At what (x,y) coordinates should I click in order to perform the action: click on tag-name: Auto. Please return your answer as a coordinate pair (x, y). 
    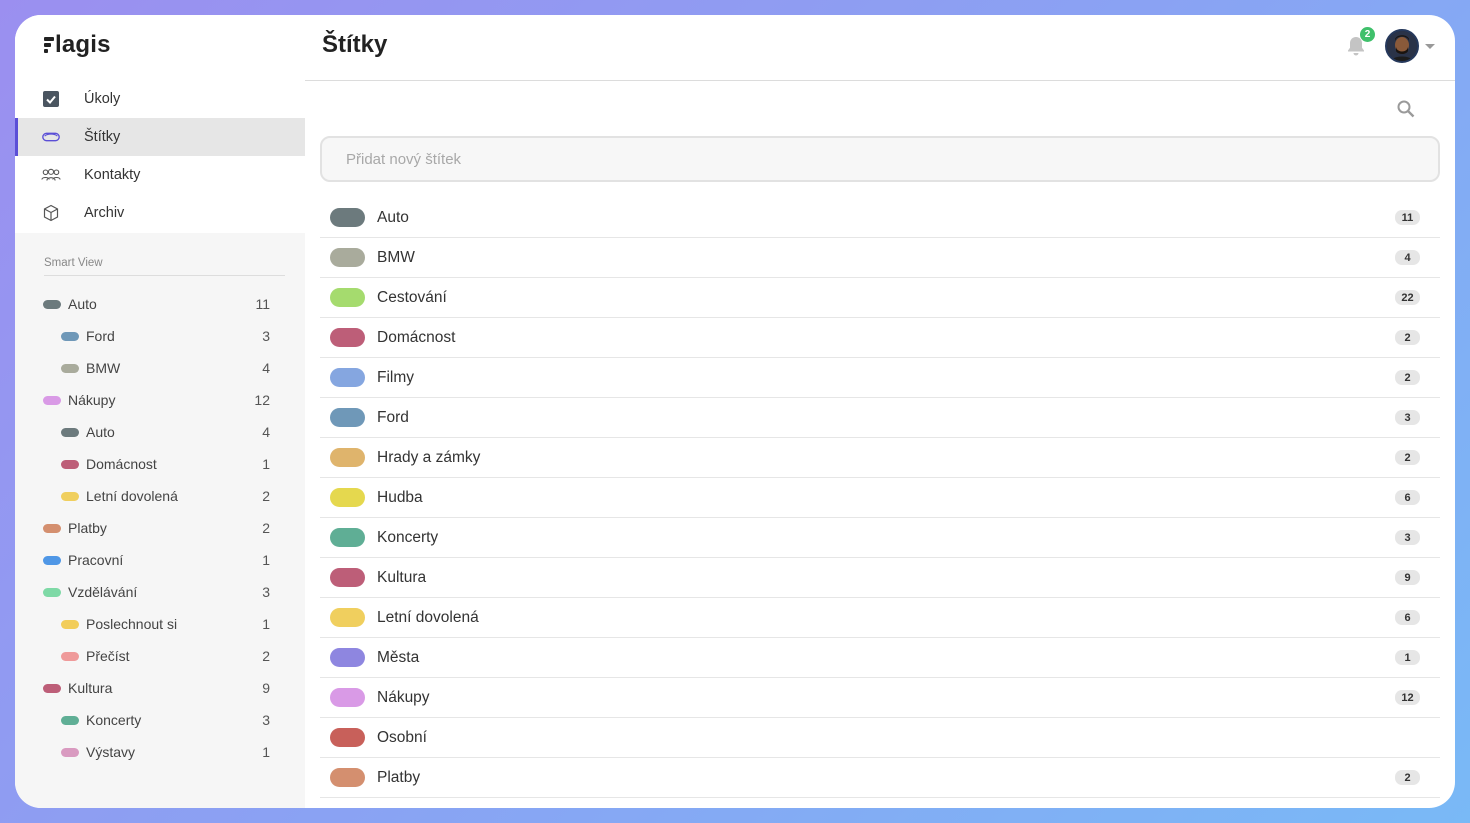
    Looking at the image, I should click on (393, 217).